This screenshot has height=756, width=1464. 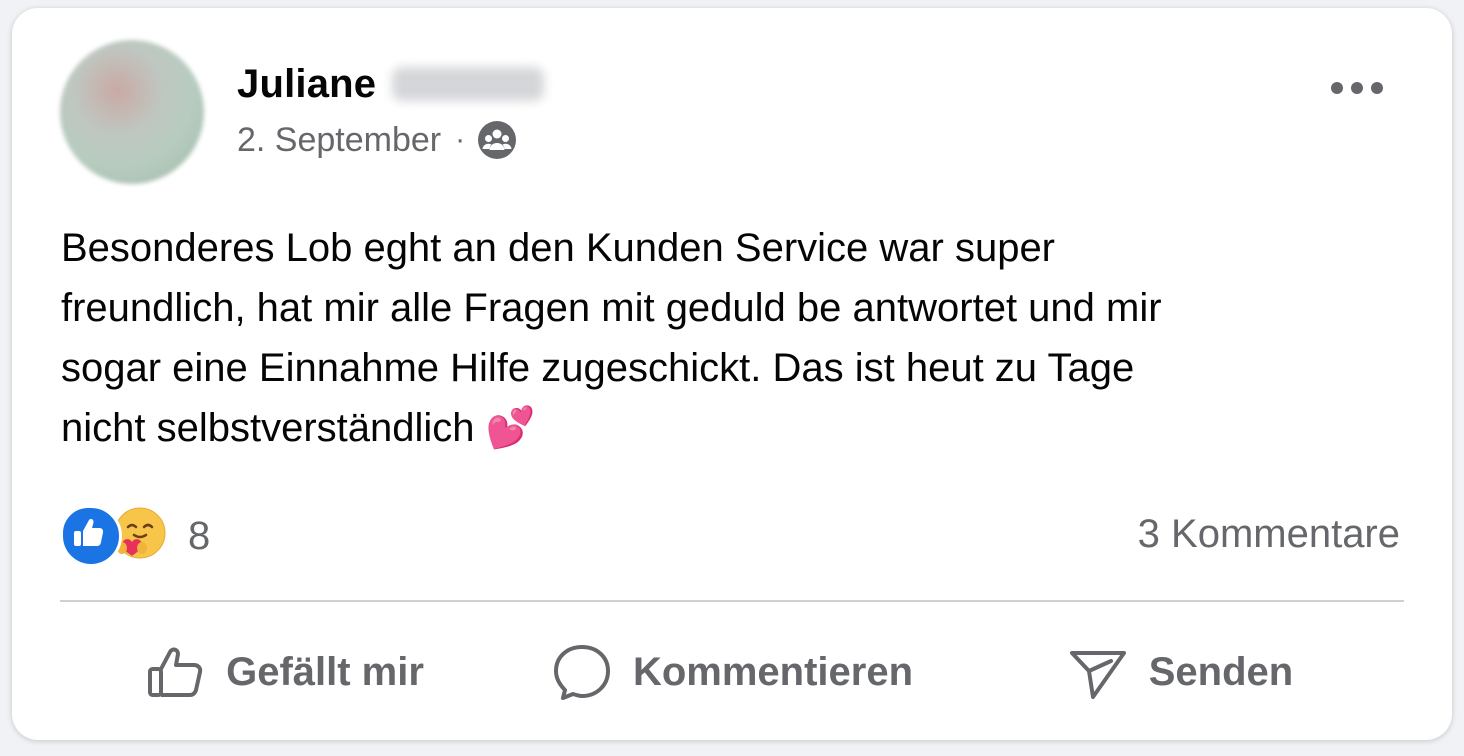 I want to click on post-date: 2. September, so click(x=339, y=140).